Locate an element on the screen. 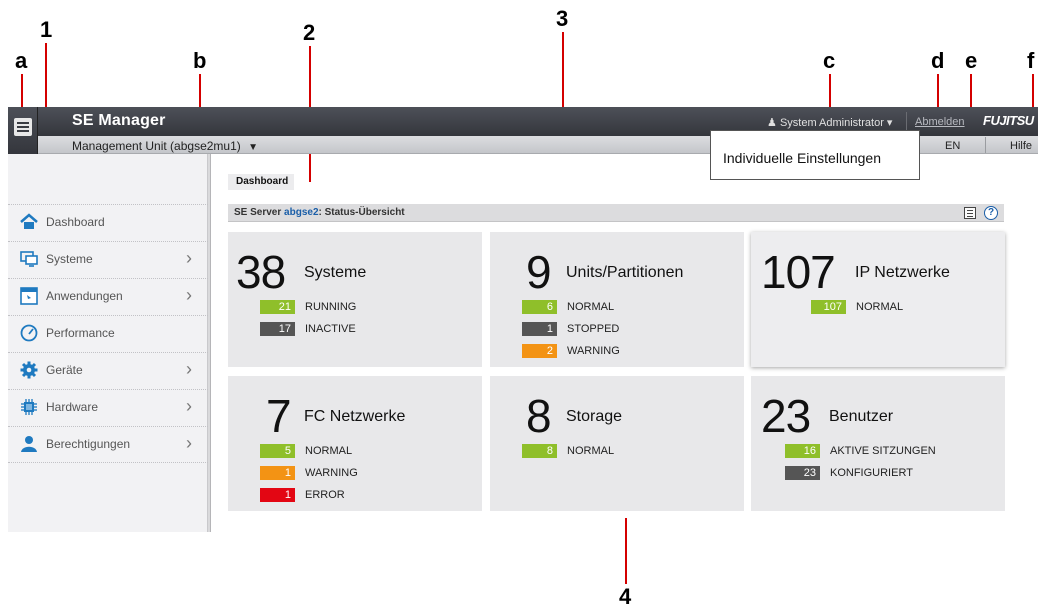  card-count: 8 is located at coordinates (539, 416).